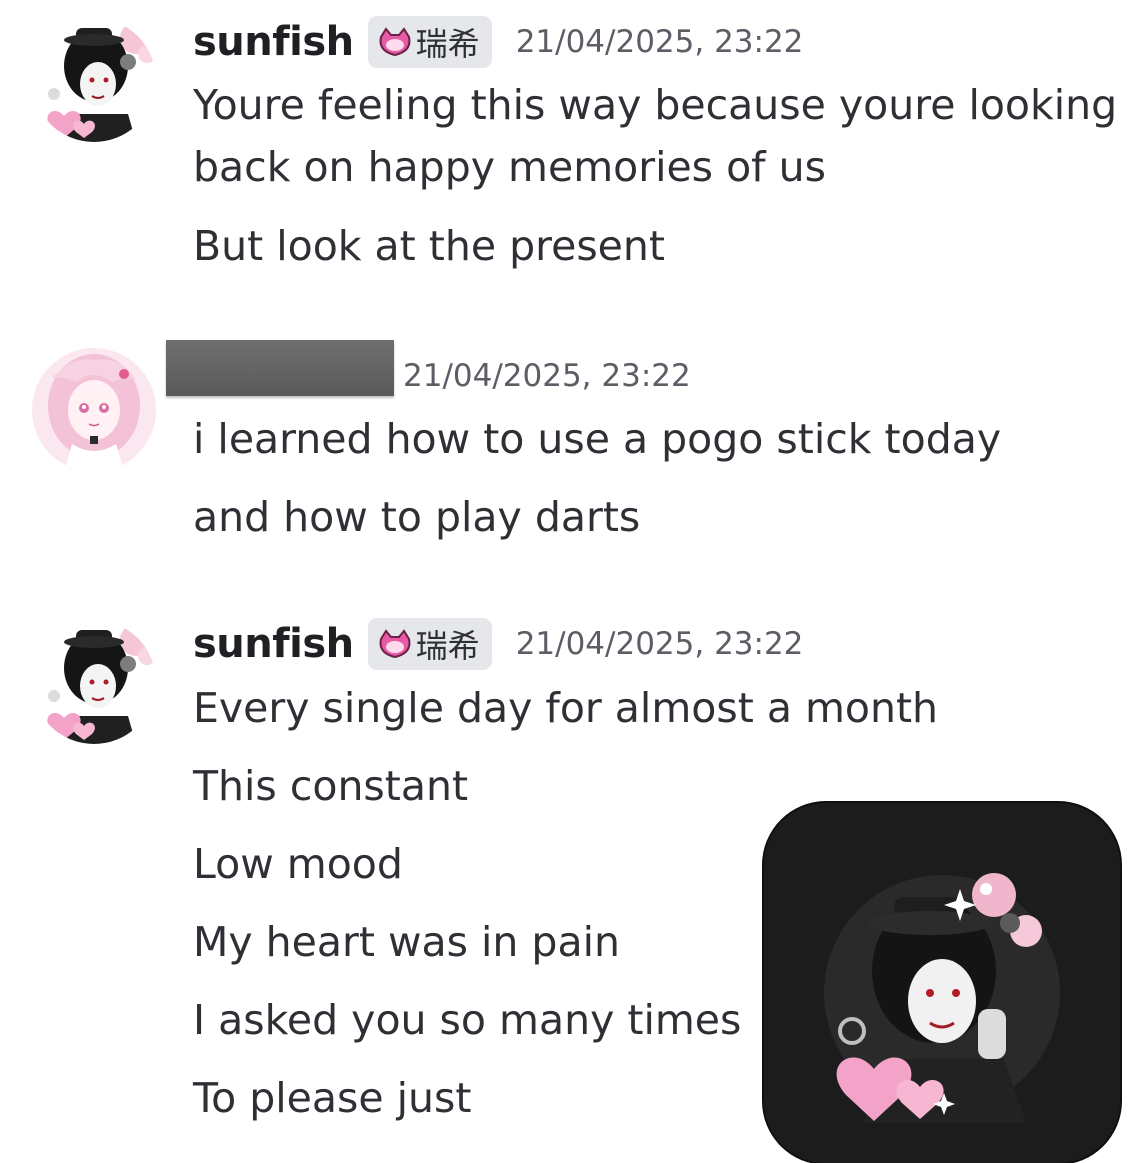 The height and width of the screenshot is (1163, 1135). Describe the element at coordinates (298, 864) in the screenshot. I see `message-line: Low mood` at that location.